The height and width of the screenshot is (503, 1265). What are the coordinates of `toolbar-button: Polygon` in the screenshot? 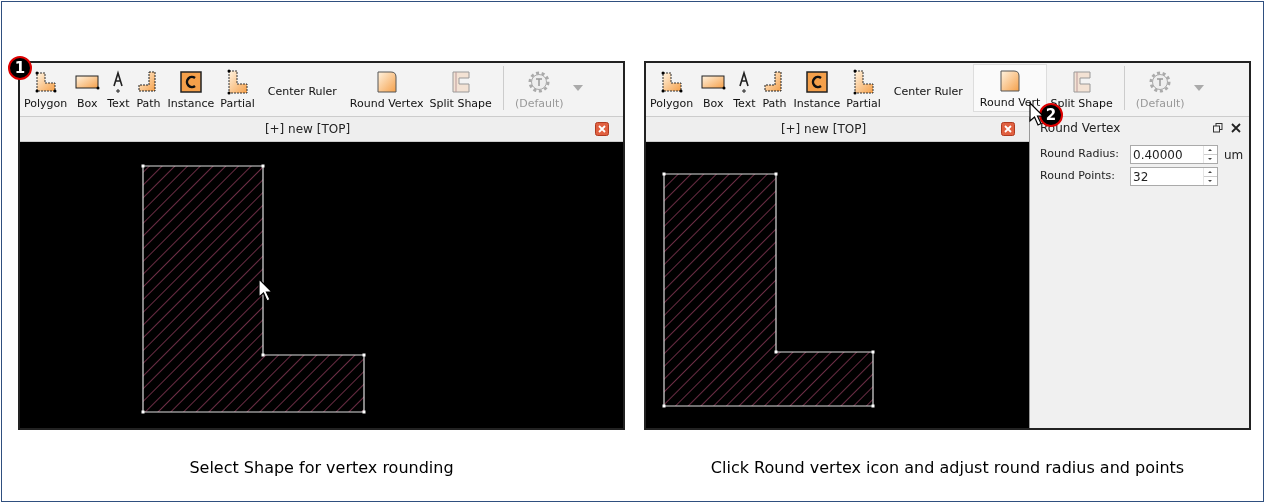 It's located at (672, 88).